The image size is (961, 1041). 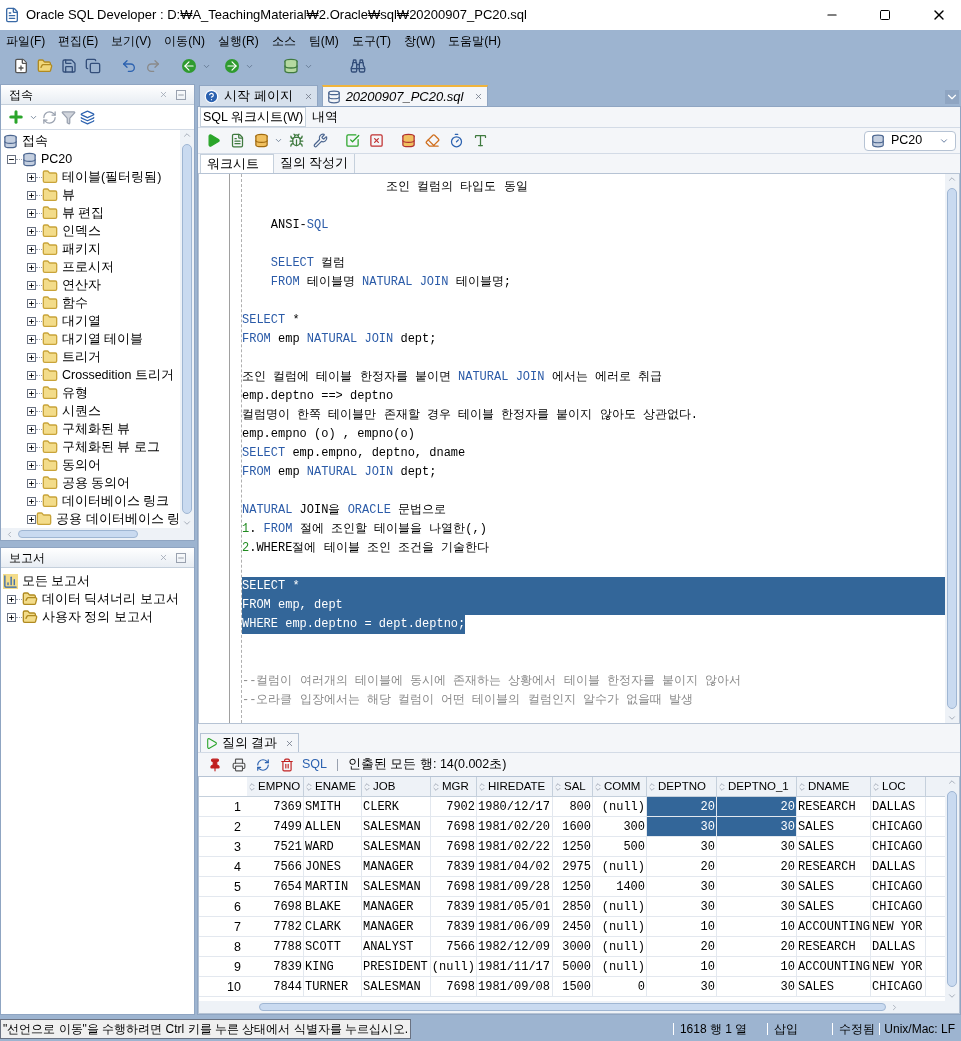 What do you see at coordinates (88, 267) in the screenshot?
I see `tree-item: 프로시저` at bounding box center [88, 267].